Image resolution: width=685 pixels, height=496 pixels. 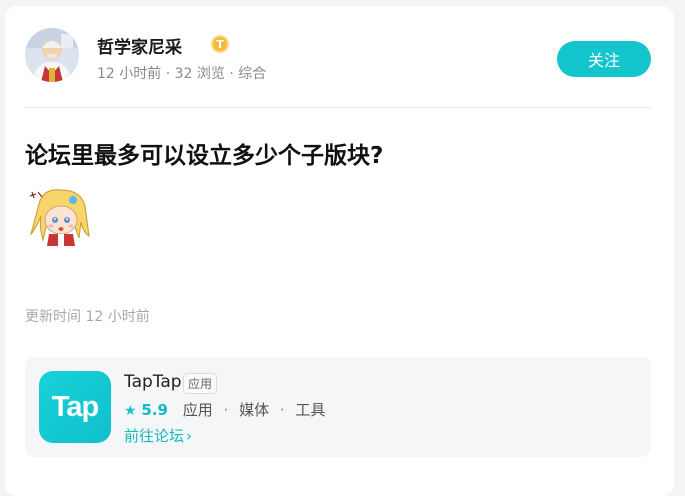 What do you see at coordinates (252, 74) in the screenshot?
I see `post-category: 综合` at bounding box center [252, 74].